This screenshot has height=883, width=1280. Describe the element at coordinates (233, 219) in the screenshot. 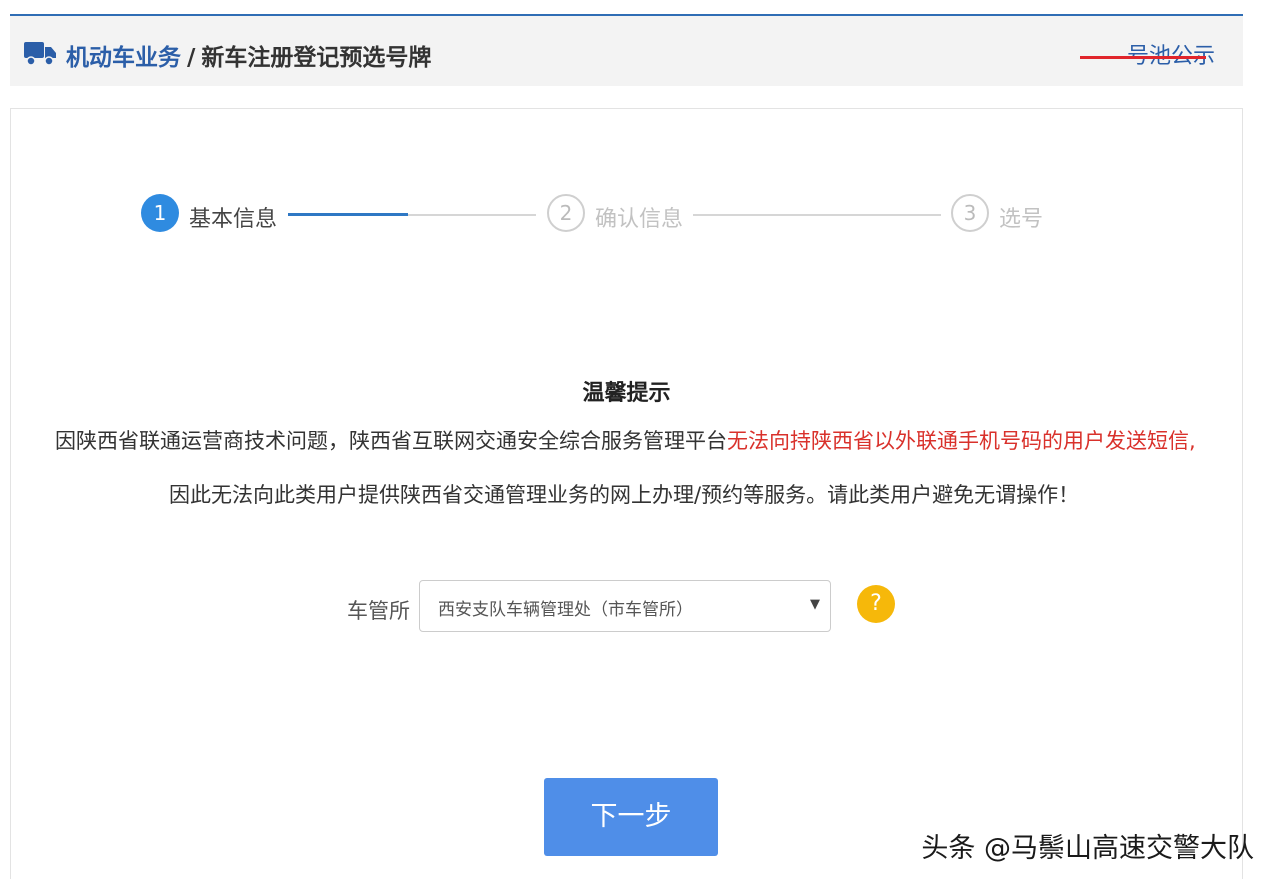

I see `step-1-label: 基本信息` at that location.